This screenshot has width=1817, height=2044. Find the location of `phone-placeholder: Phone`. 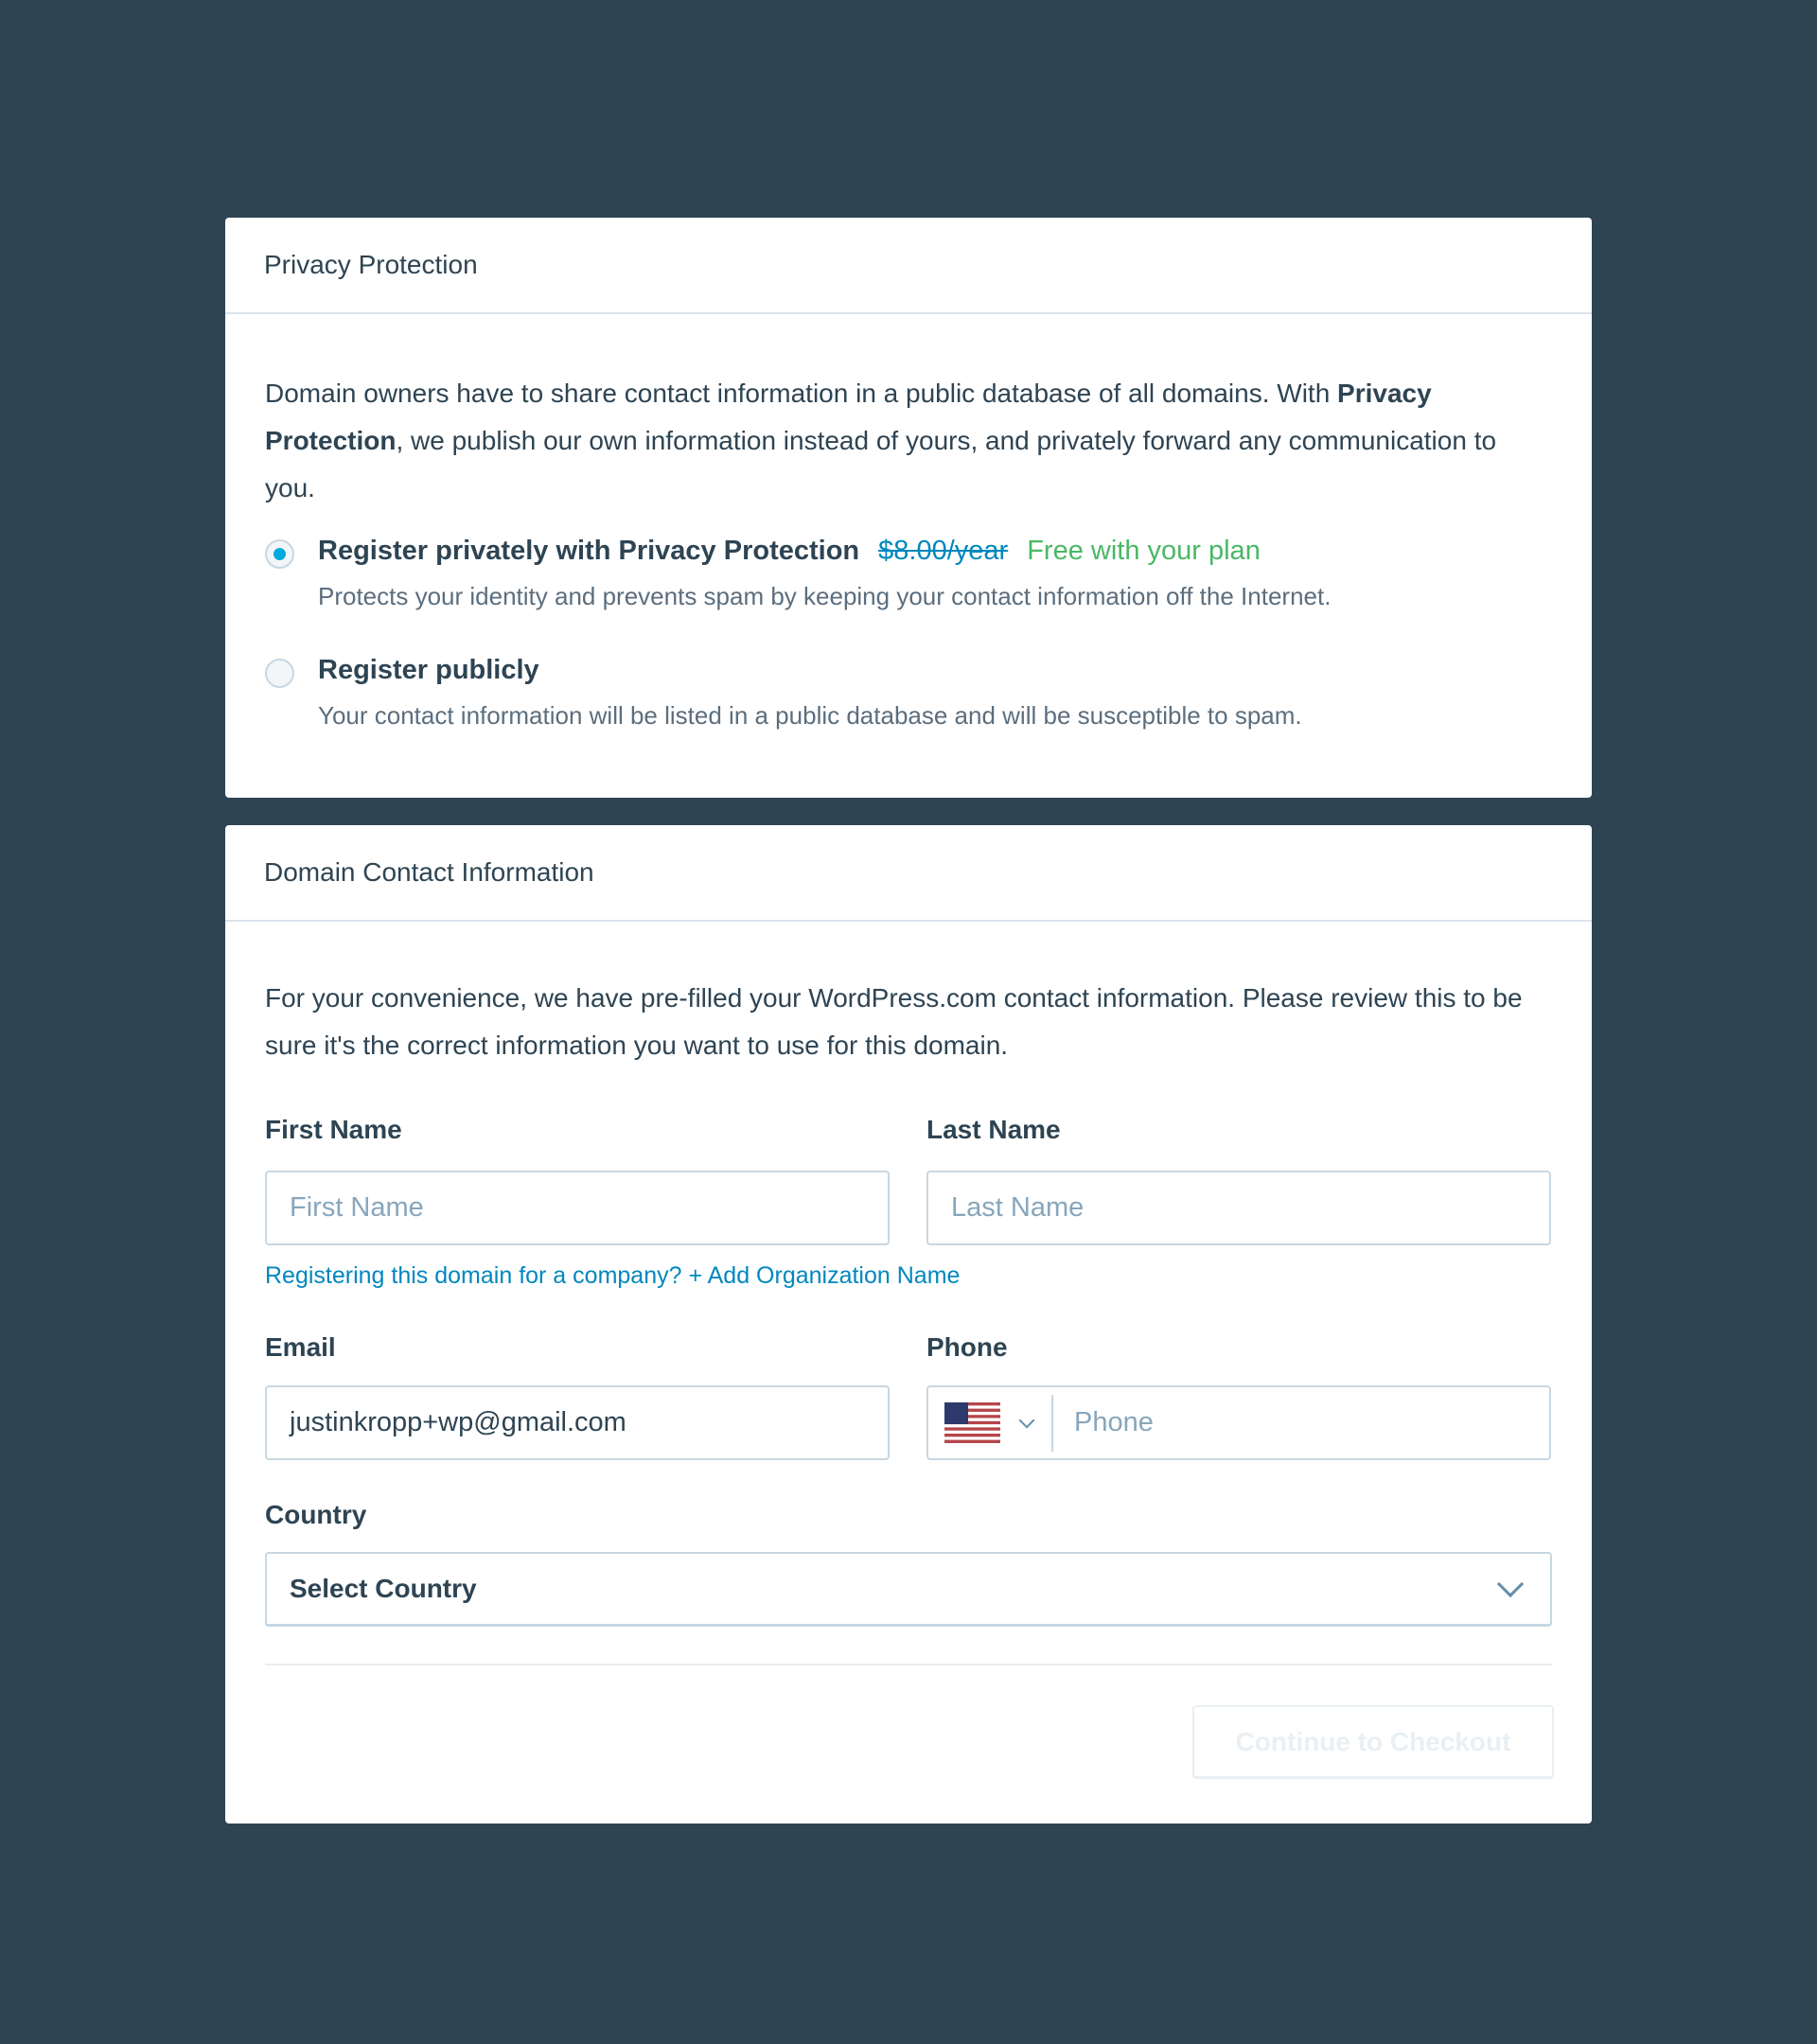

phone-placeholder: Phone is located at coordinates (1114, 1422).